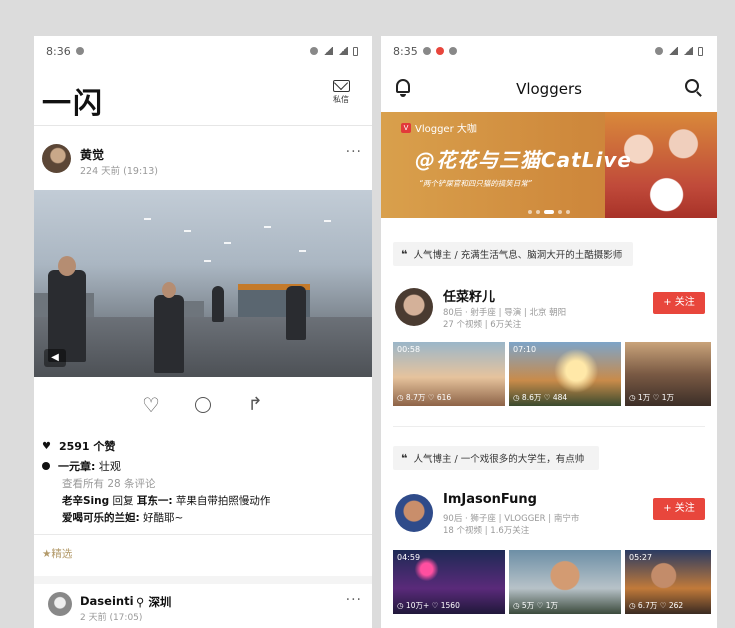 This screenshot has width=735, height=628. I want to click on caption-text: 壮观, so click(109, 466).